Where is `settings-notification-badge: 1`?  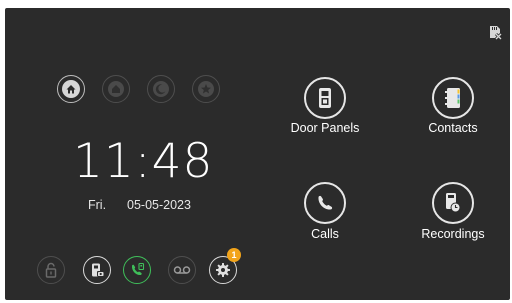 settings-notification-badge: 1 is located at coordinates (234, 255).